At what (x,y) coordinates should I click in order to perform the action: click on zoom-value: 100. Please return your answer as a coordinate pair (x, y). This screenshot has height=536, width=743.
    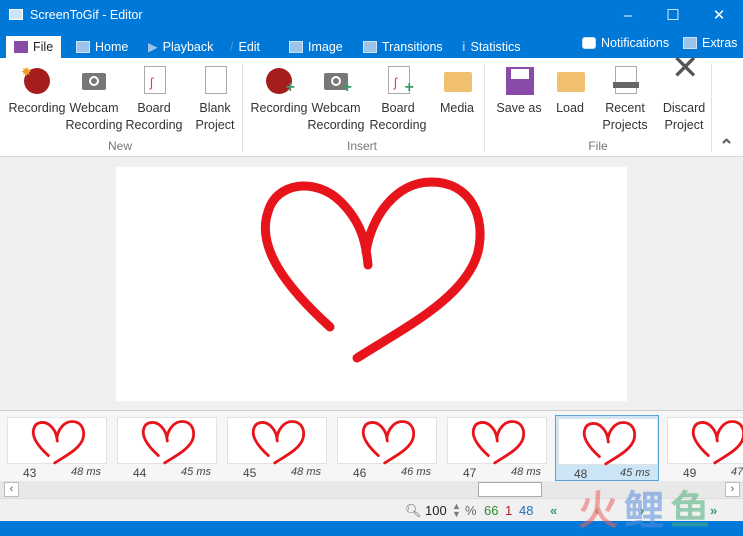
    Looking at the image, I should click on (436, 510).